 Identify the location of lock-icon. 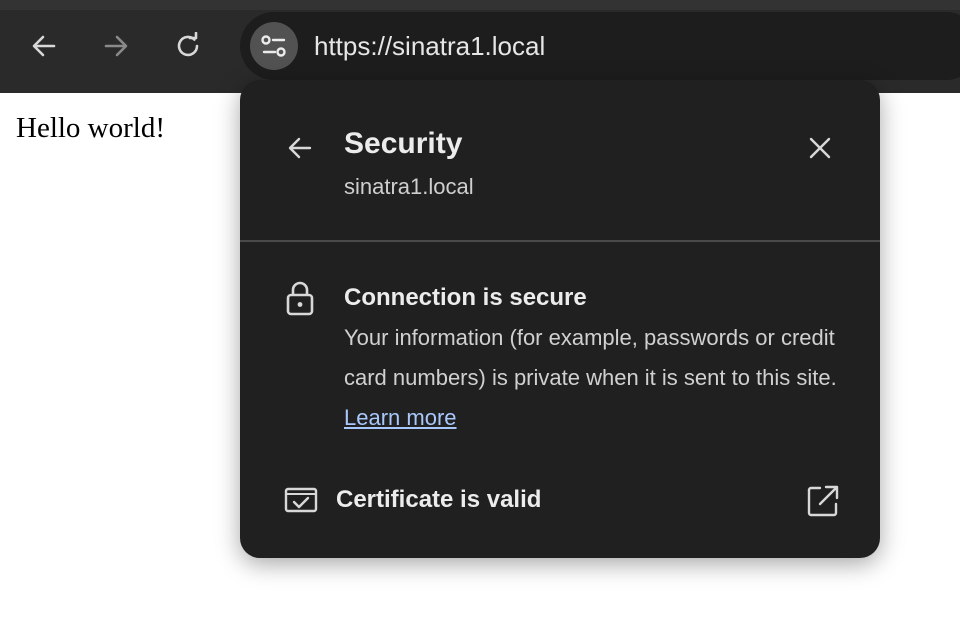
(300, 298).